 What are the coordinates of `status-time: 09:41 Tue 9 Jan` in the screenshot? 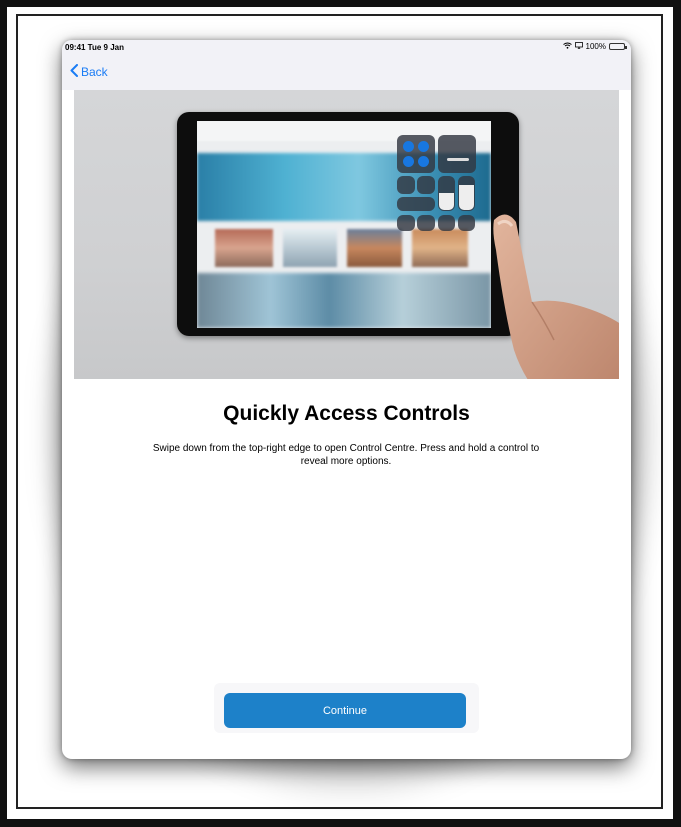 It's located at (94, 47).